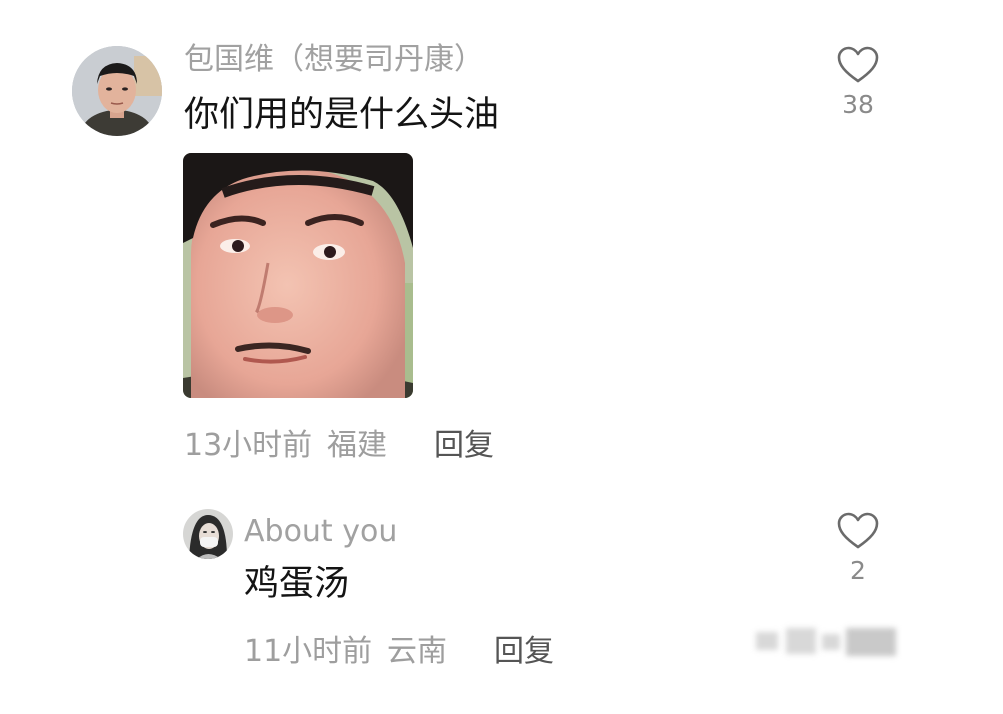 The width and height of the screenshot is (1003, 714). I want to click on comment-sticker-image, so click(298, 275).